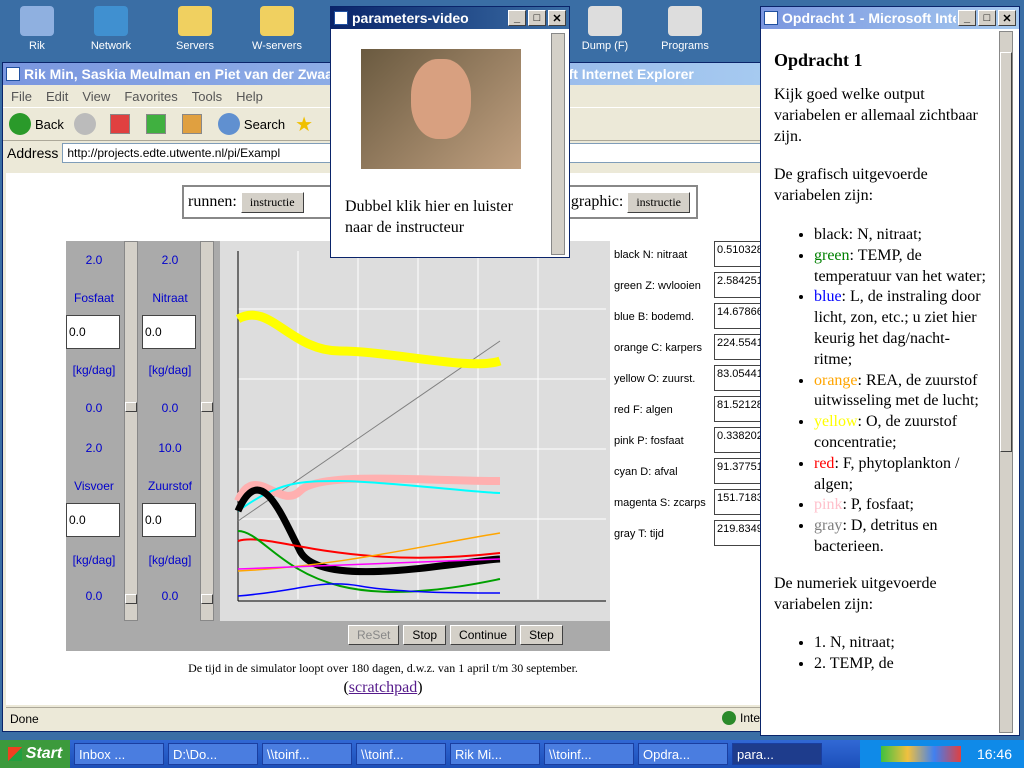 The width and height of the screenshot is (1024, 768). Describe the element at coordinates (900, 537) in the screenshot. I see `list-item: gray: D, detritus en bacterieen.` at that location.